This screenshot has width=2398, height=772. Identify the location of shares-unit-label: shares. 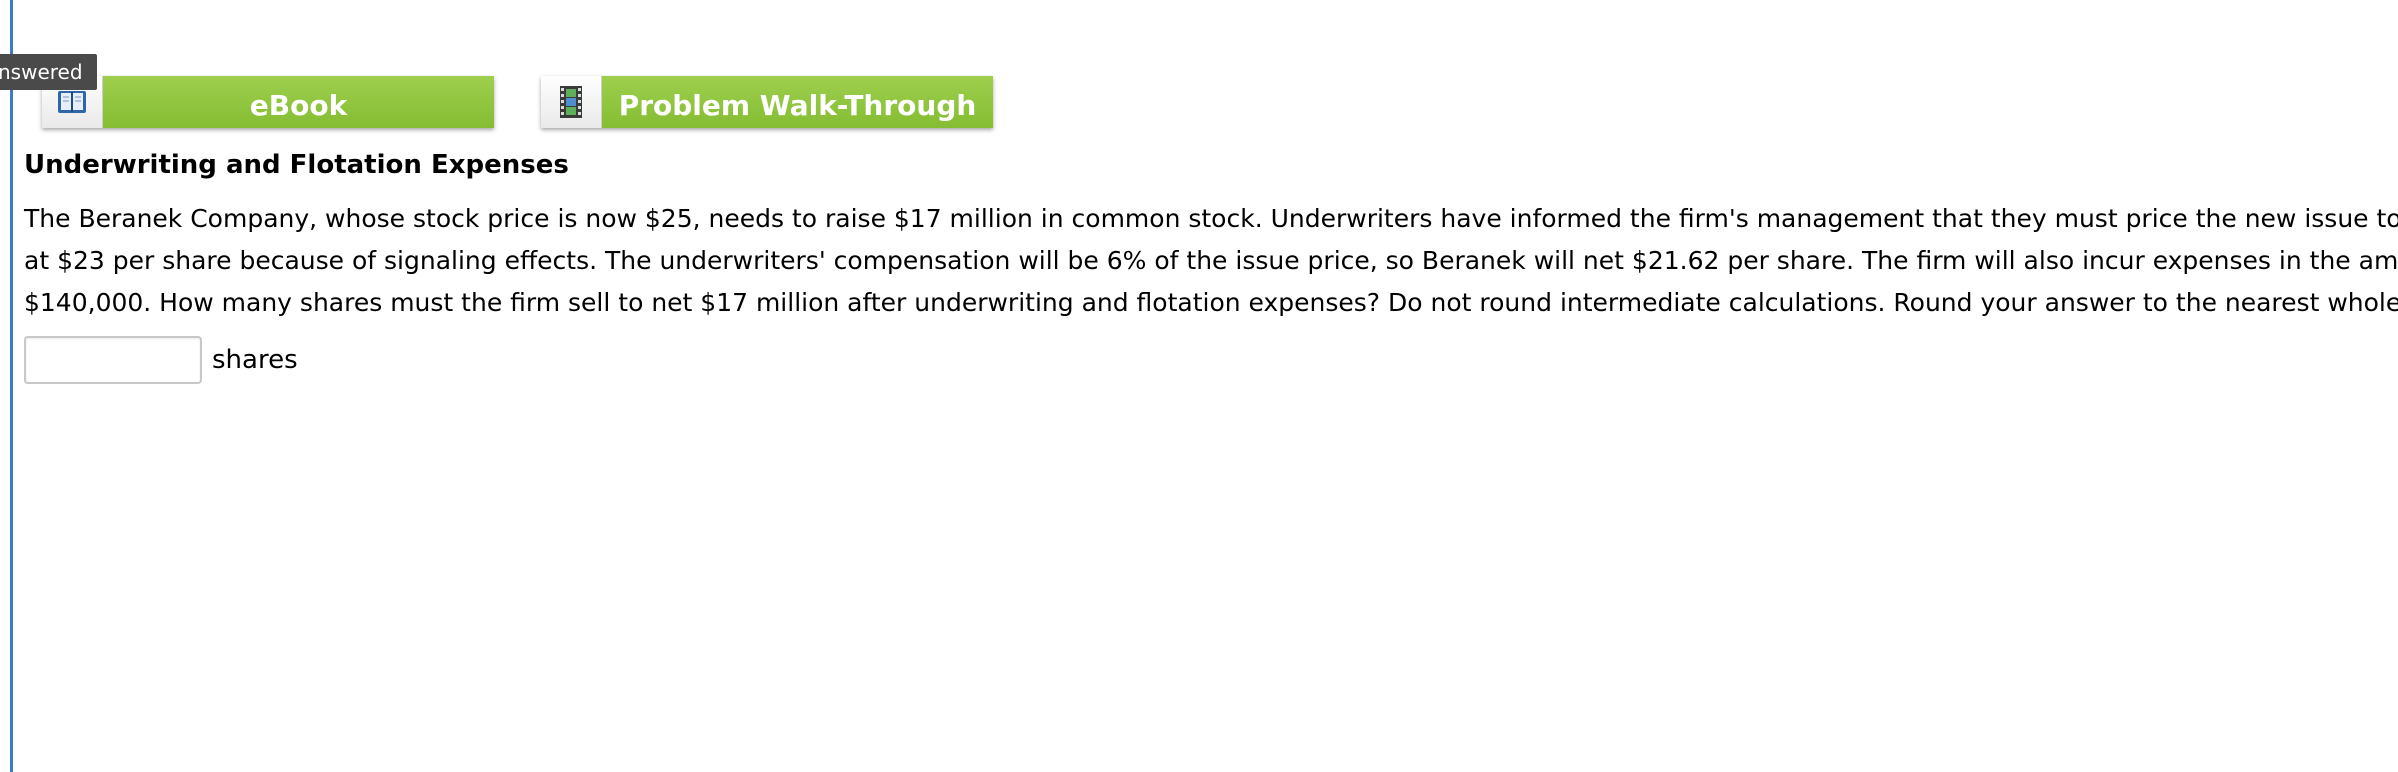
(255, 360).